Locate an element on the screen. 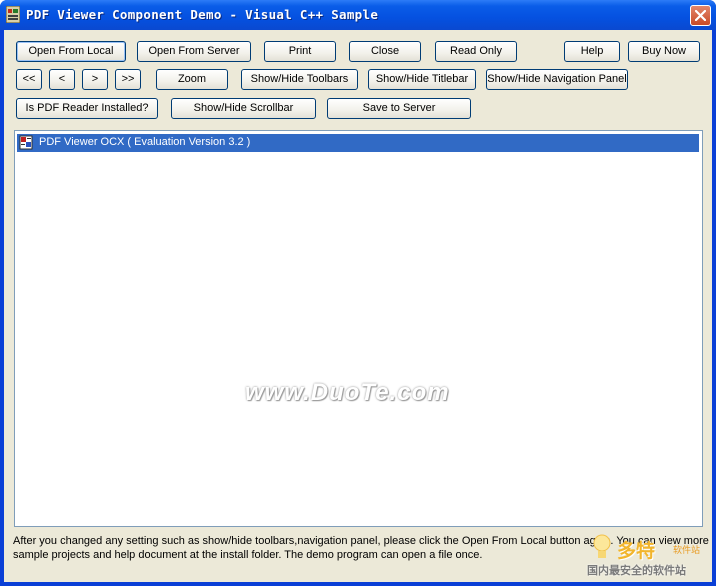  close-window-button is located at coordinates (700, 15).